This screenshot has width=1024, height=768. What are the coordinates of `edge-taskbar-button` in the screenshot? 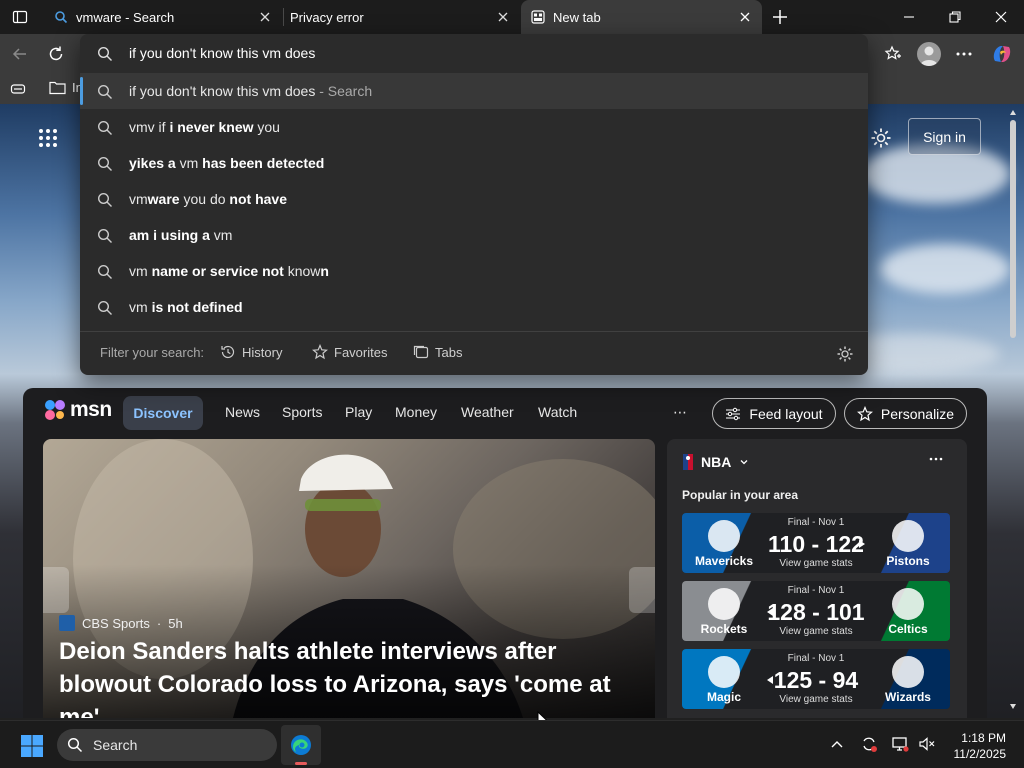 It's located at (301, 745).